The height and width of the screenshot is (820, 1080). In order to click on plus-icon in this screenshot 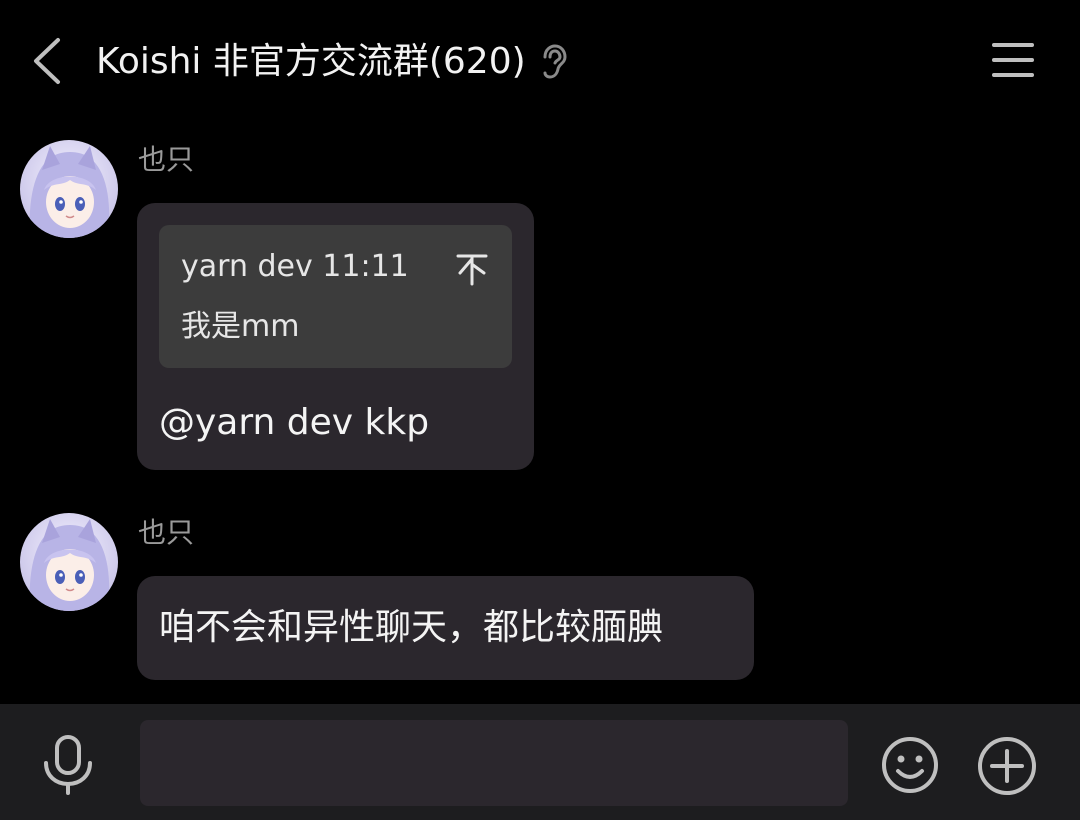, I will do `click(1007, 766)`.